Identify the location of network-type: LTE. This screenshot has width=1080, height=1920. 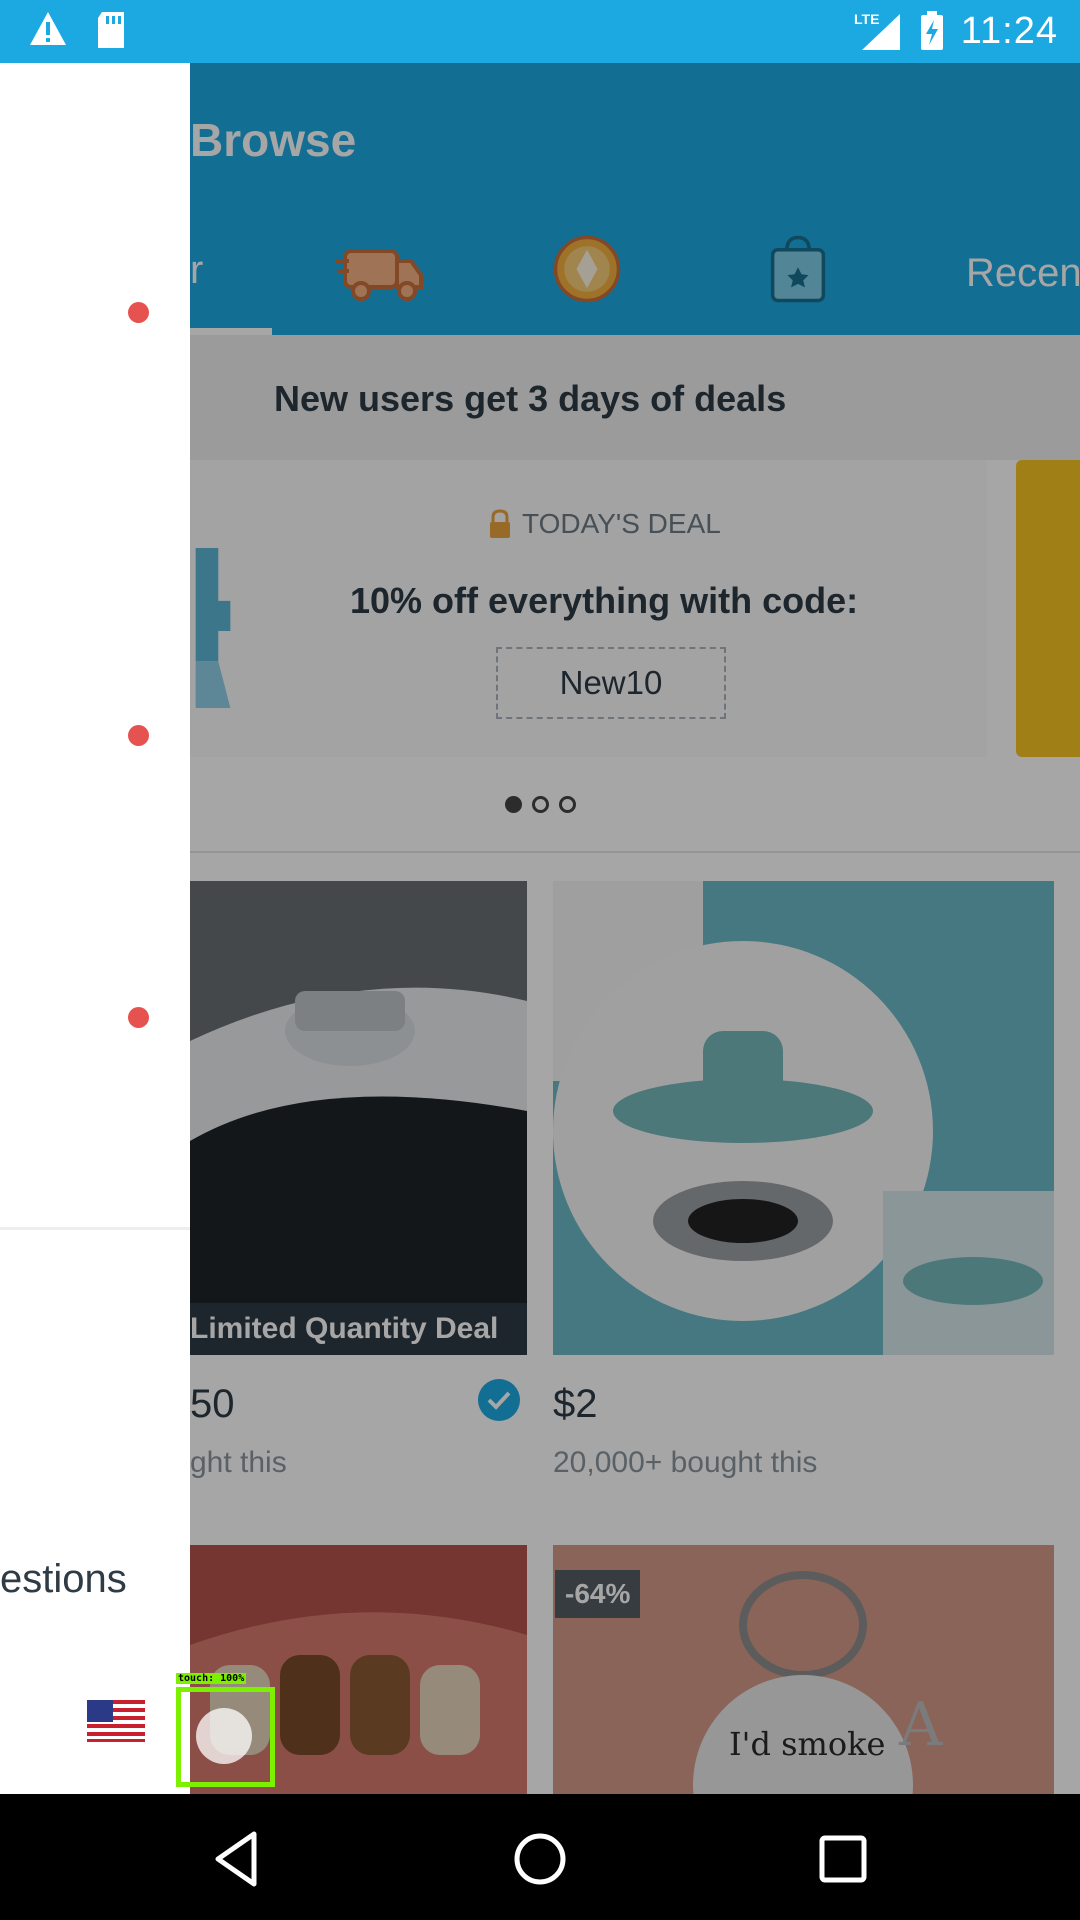
(866, 19).